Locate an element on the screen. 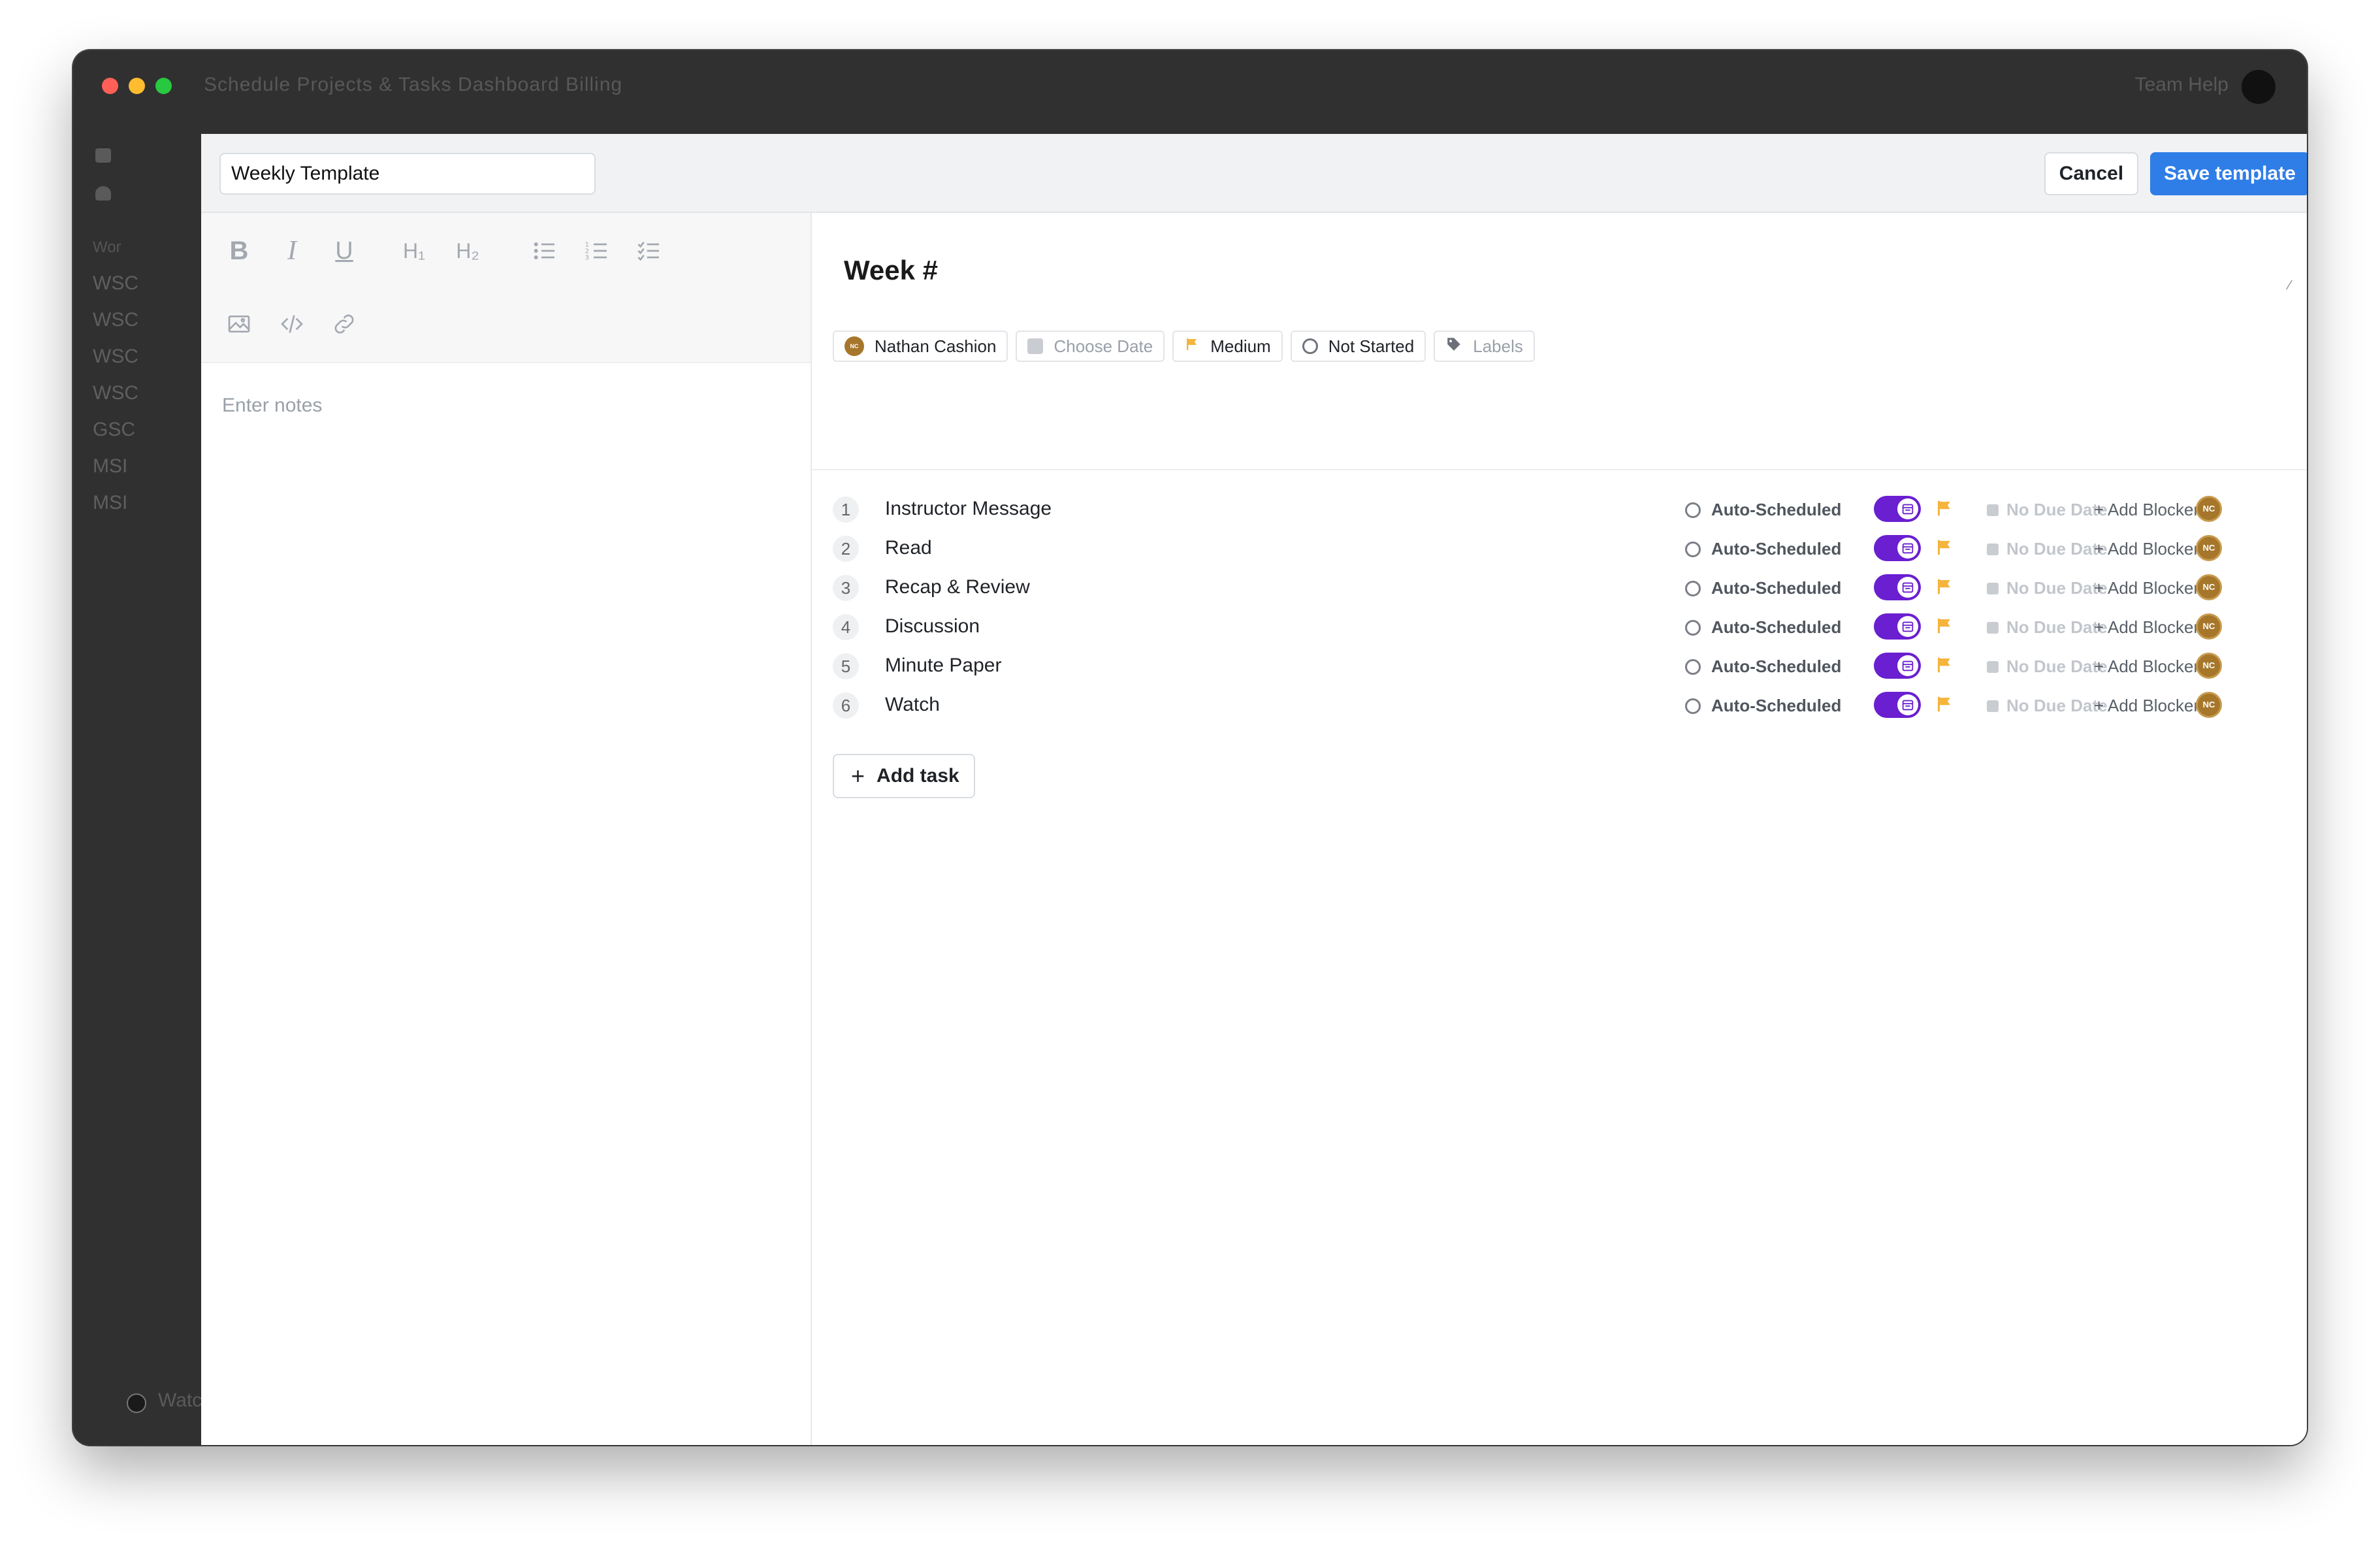 The height and width of the screenshot is (1543, 2380). avatar: NC is located at coordinates (854, 346).